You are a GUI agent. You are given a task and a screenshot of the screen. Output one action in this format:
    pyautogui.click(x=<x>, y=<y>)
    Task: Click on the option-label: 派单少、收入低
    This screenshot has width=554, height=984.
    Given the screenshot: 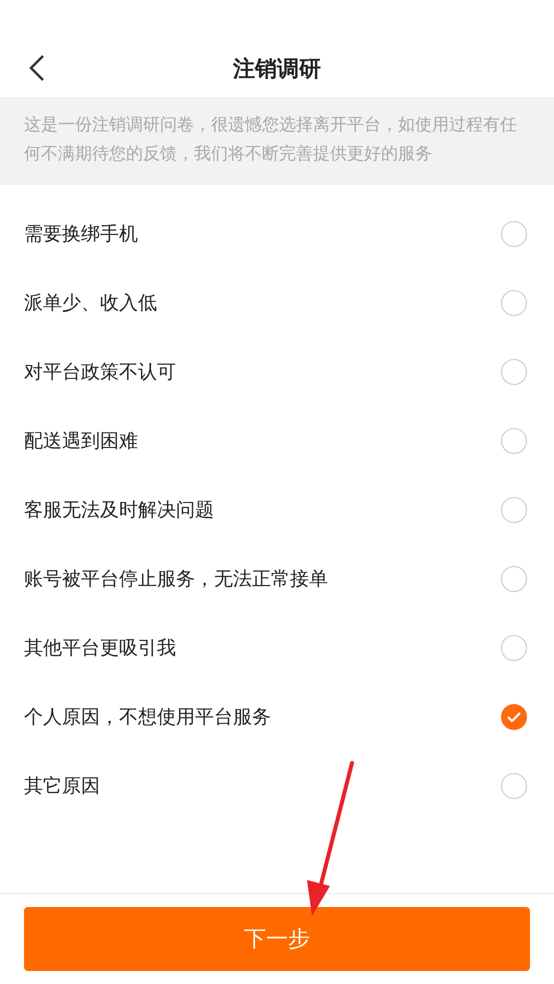 What is the action you would take?
    pyautogui.click(x=90, y=303)
    